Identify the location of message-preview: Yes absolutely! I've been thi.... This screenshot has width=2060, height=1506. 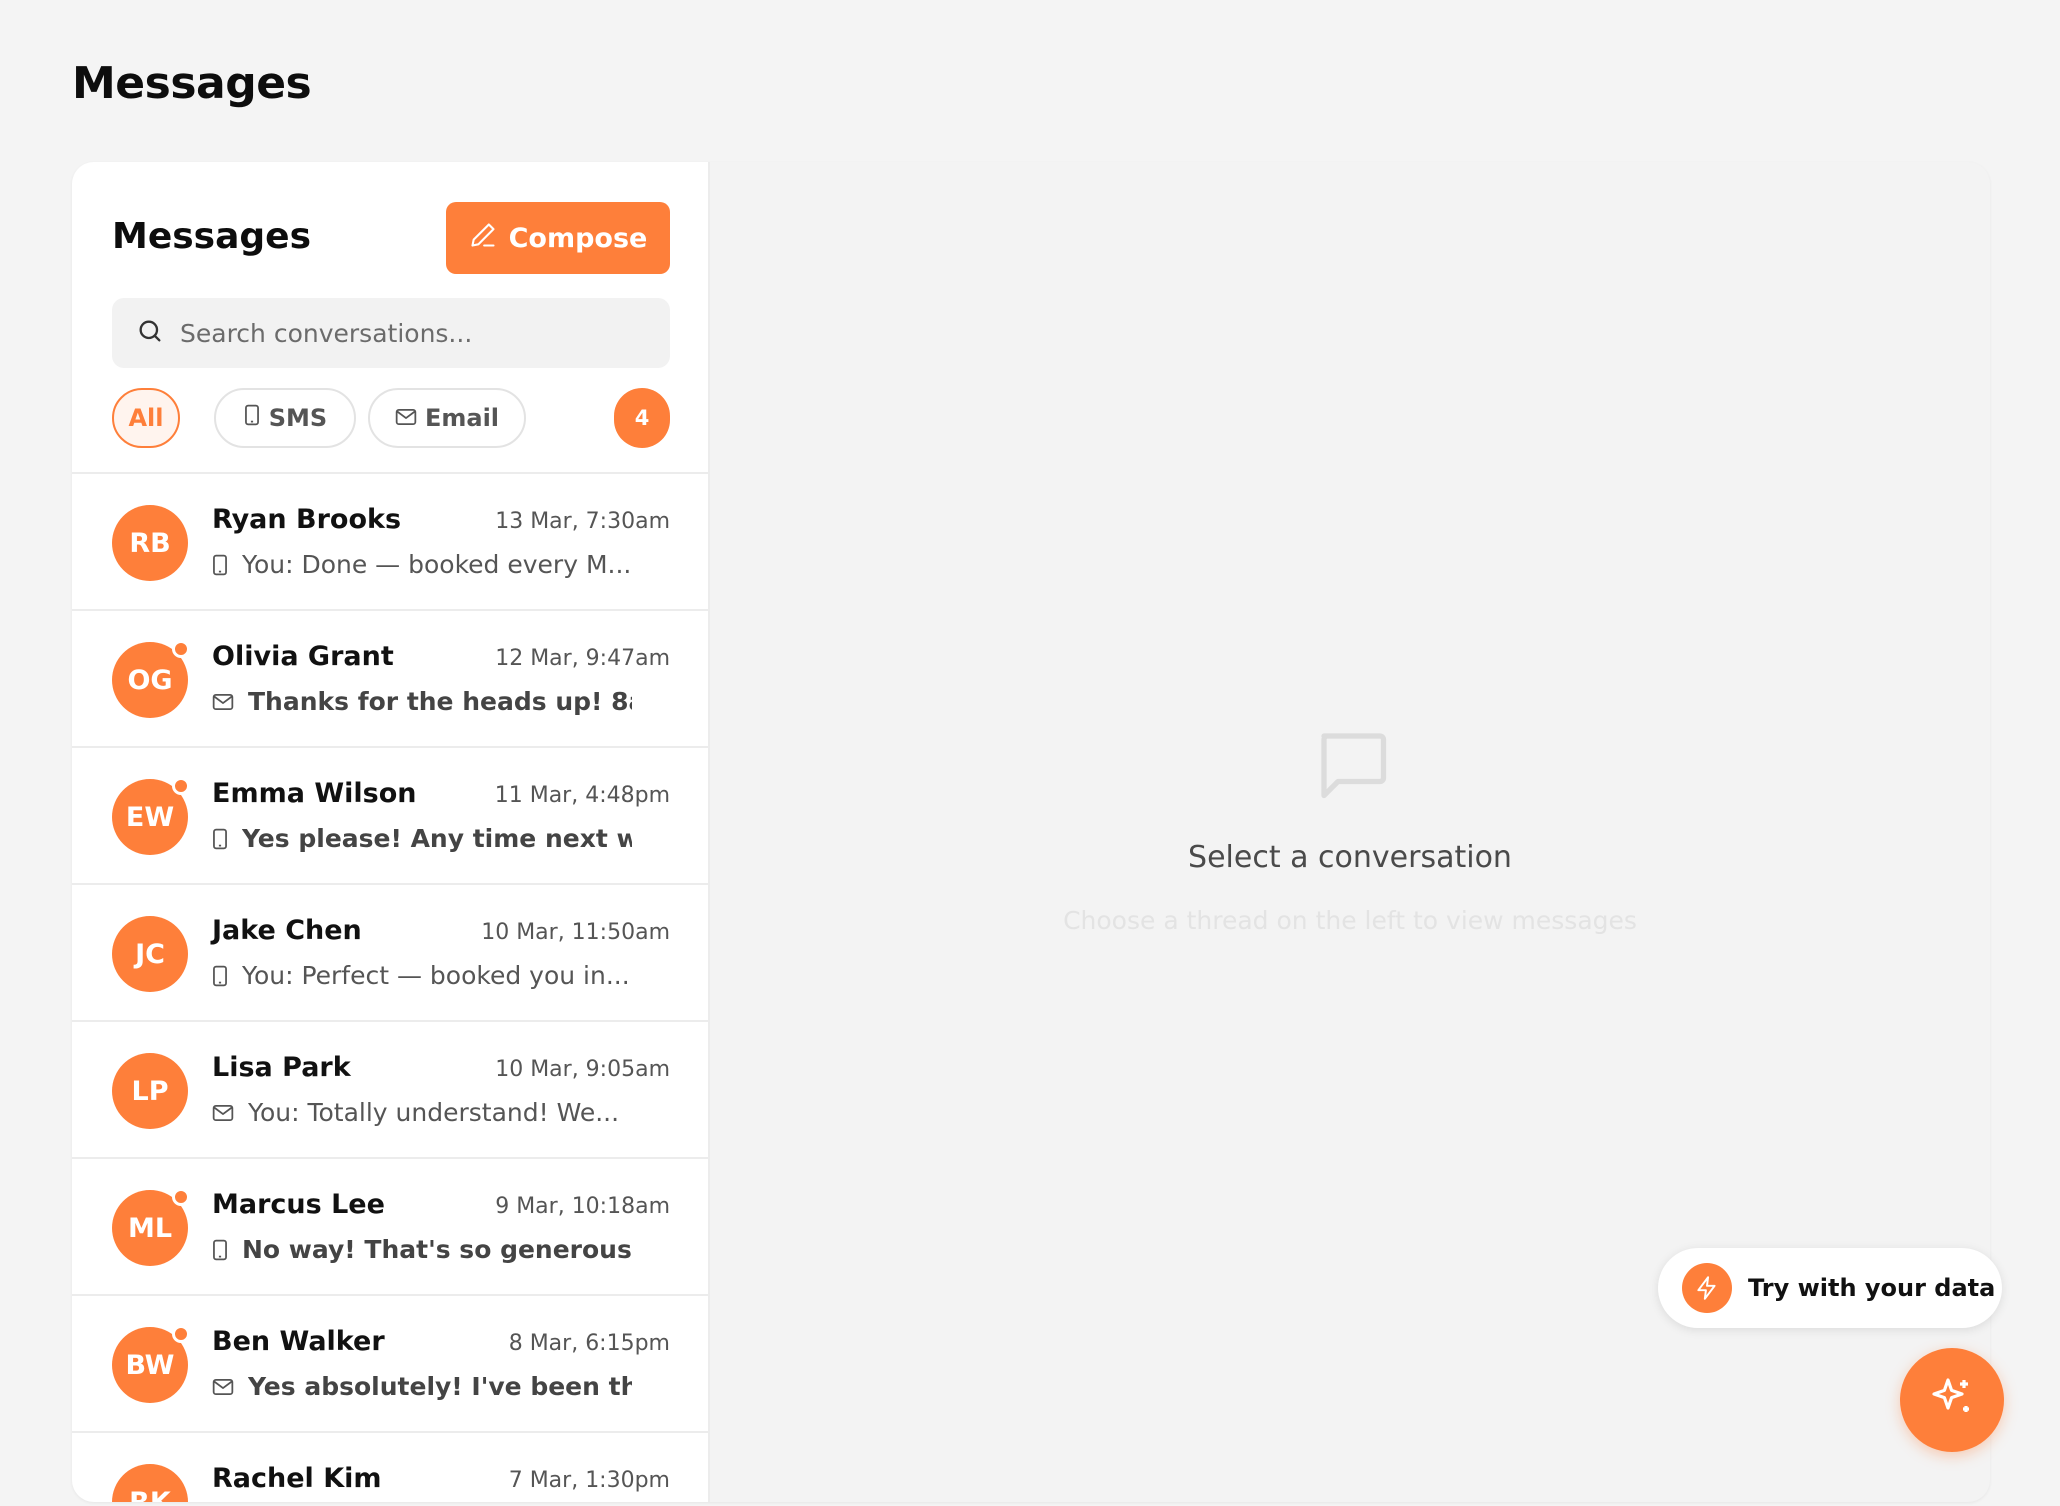
(422, 1386).